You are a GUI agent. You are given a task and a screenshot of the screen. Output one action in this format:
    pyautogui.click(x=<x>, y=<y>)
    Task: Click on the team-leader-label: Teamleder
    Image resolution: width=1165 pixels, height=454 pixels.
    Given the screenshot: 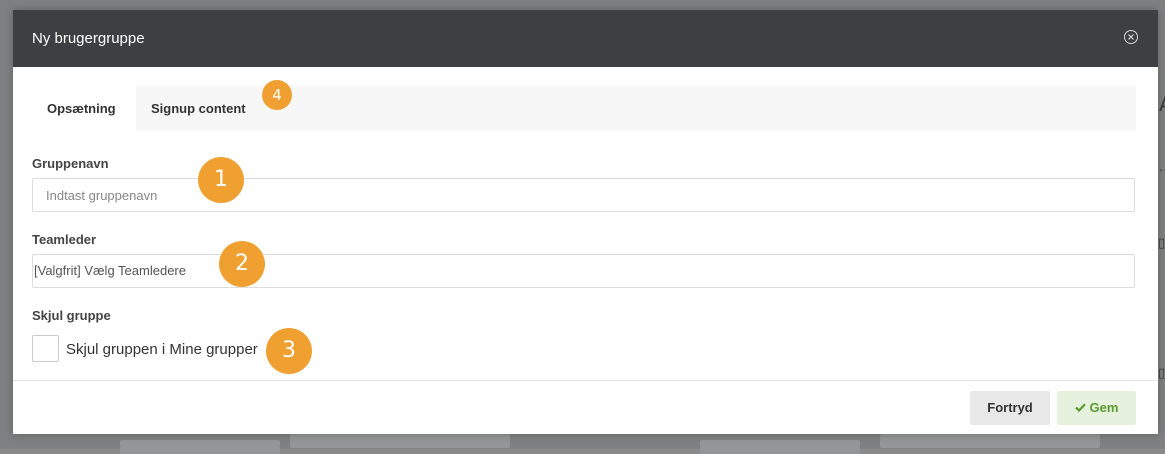 What is the action you would take?
    pyautogui.click(x=64, y=239)
    